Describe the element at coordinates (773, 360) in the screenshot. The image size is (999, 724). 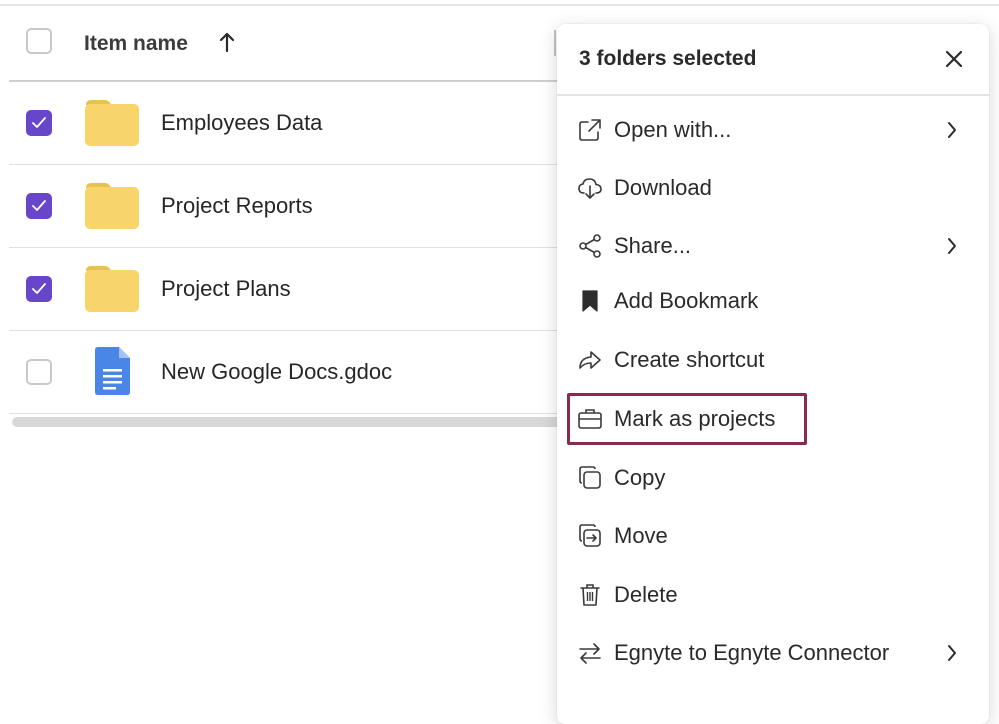
I see `menu-item-create-shortcut: Create shortcut` at that location.